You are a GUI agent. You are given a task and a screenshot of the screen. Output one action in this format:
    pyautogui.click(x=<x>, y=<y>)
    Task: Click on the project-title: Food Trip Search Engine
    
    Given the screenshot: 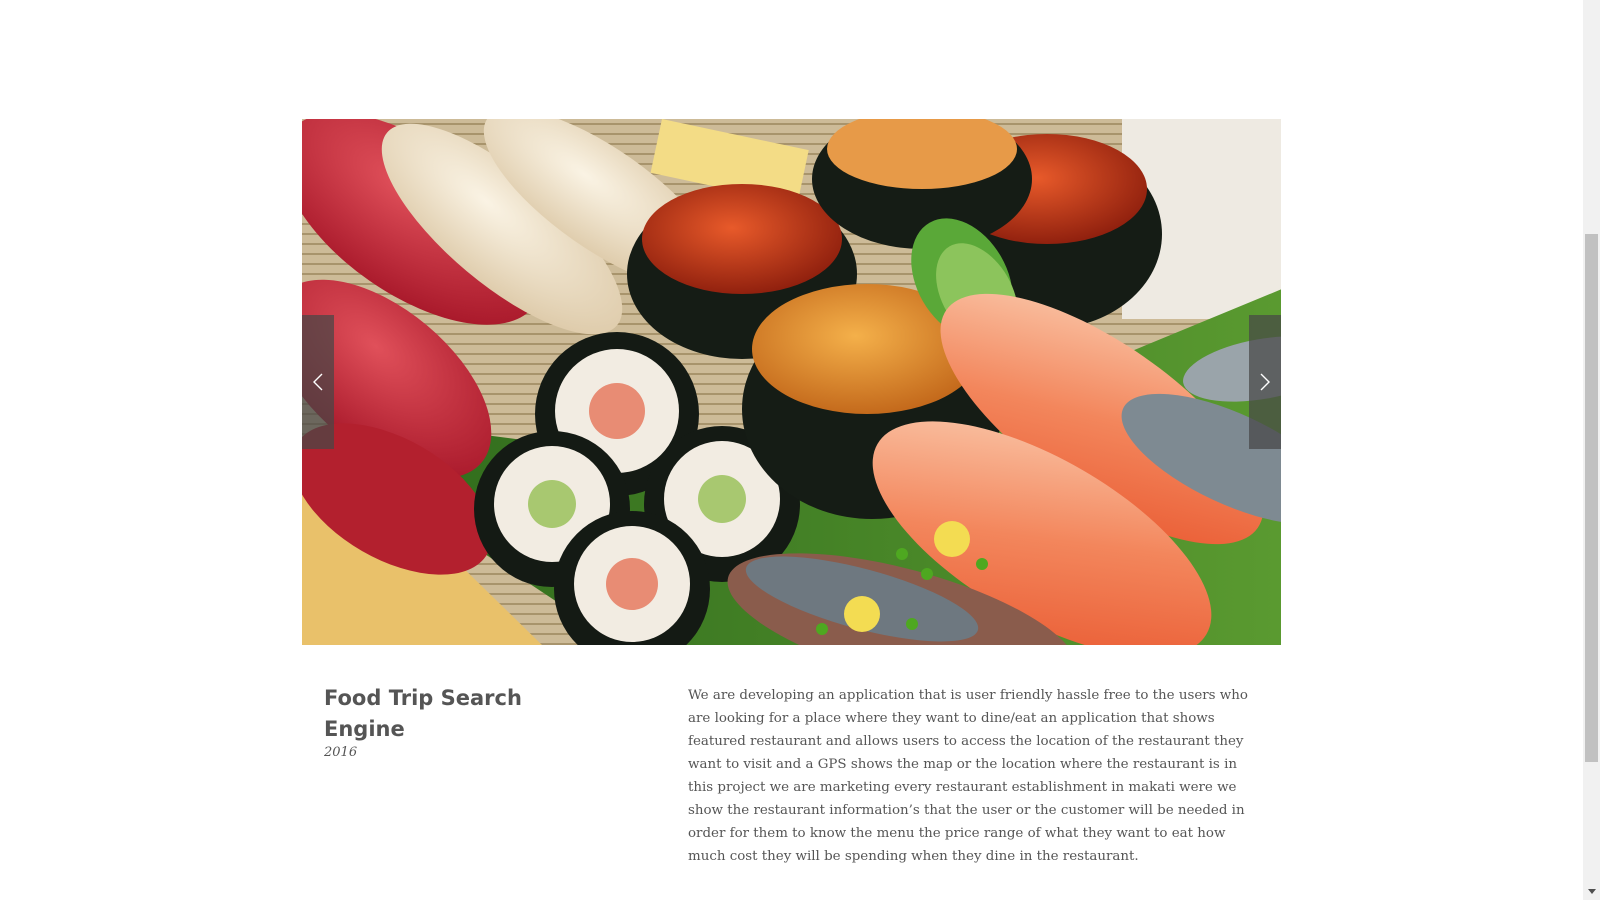 What is the action you would take?
    pyautogui.click(x=423, y=713)
    